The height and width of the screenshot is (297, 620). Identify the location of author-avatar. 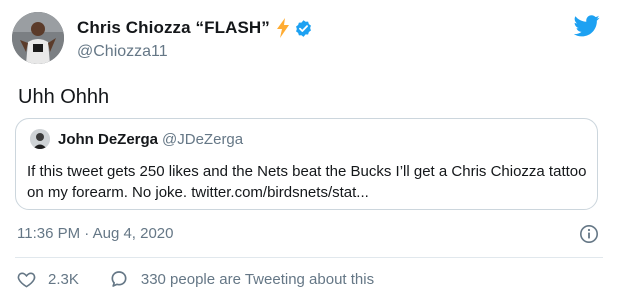
(38, 38).